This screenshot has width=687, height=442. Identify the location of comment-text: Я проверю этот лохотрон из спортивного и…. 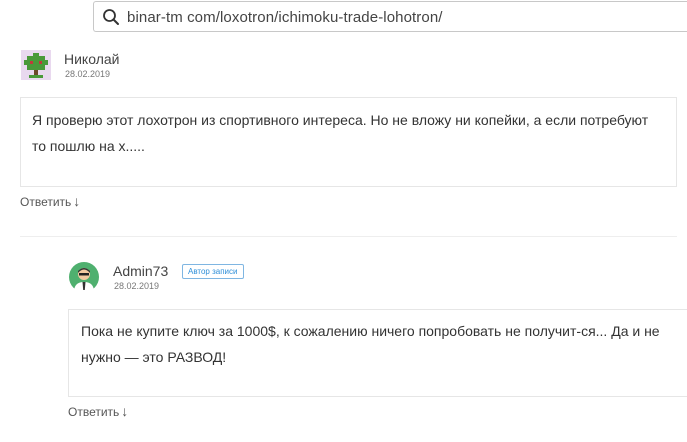
(340, 133).